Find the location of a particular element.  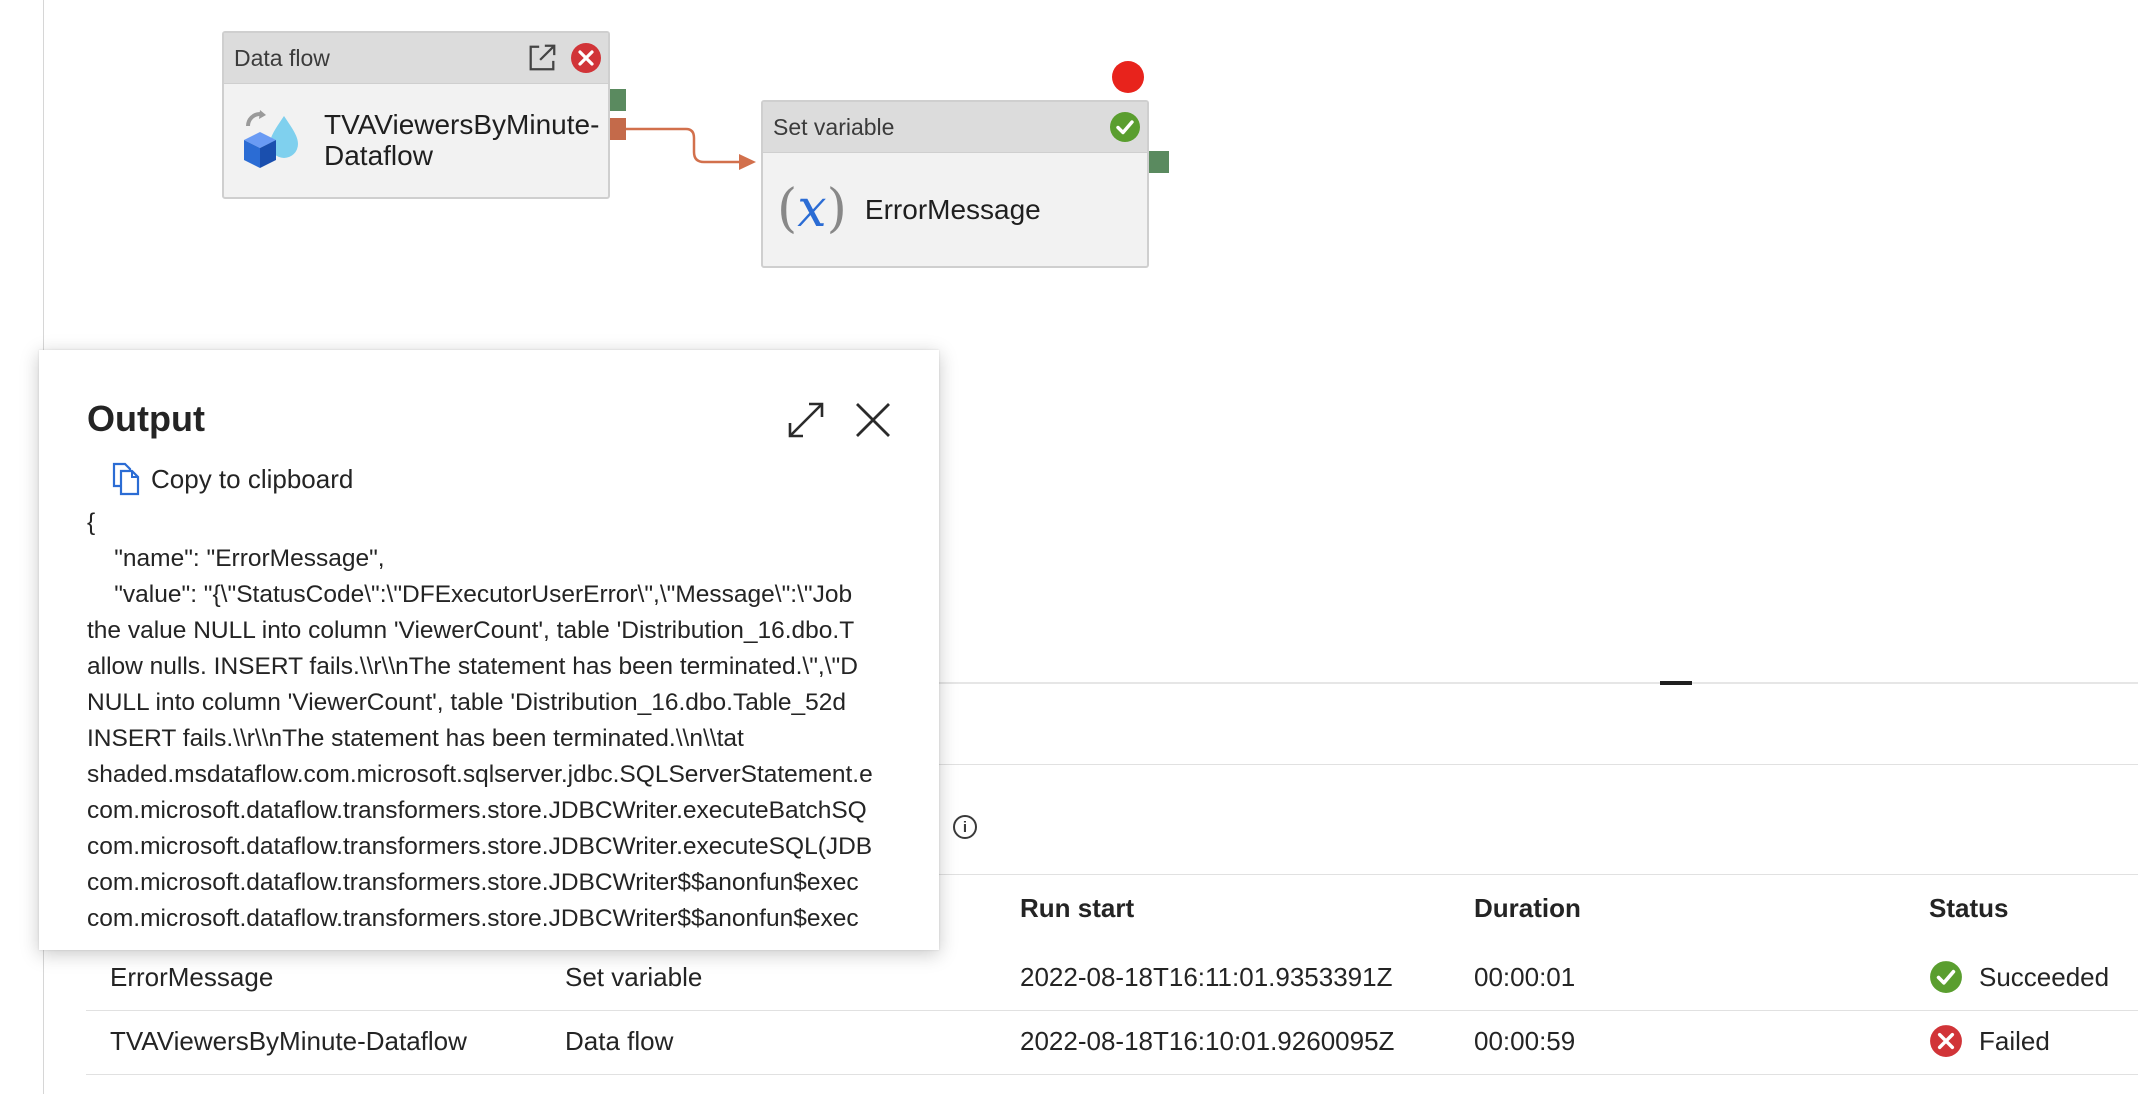

failure-connector-arrow is located at coordinates (691, 148).